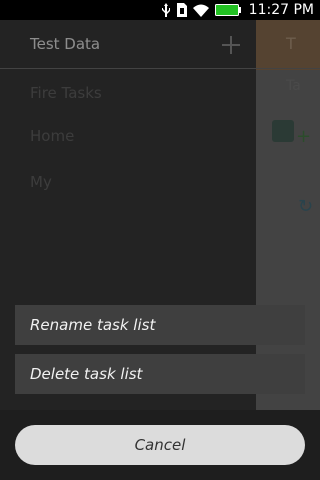  I want to click on cancel-button: Cancel, so click(160, 445).